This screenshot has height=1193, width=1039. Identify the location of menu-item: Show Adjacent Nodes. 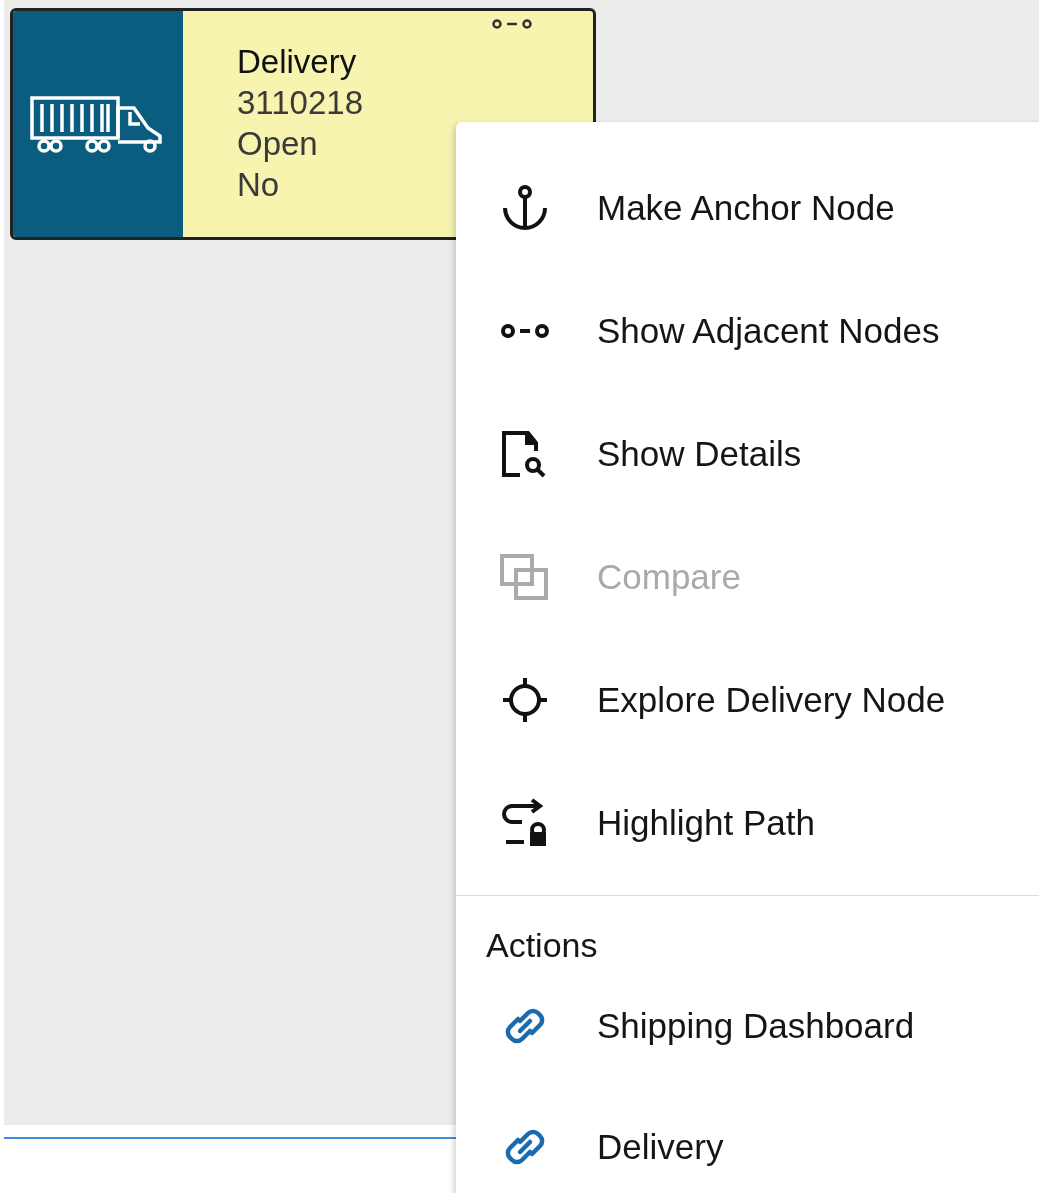
(747, 330).